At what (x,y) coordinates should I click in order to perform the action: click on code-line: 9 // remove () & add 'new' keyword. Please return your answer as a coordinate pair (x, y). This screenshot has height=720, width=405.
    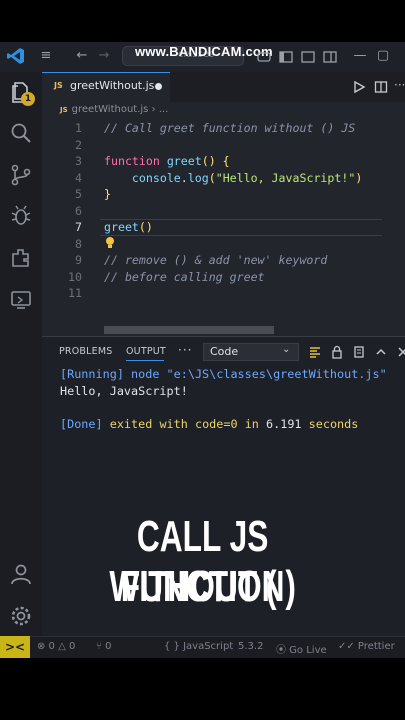
    Looking at the image, I should click on (223, 260).